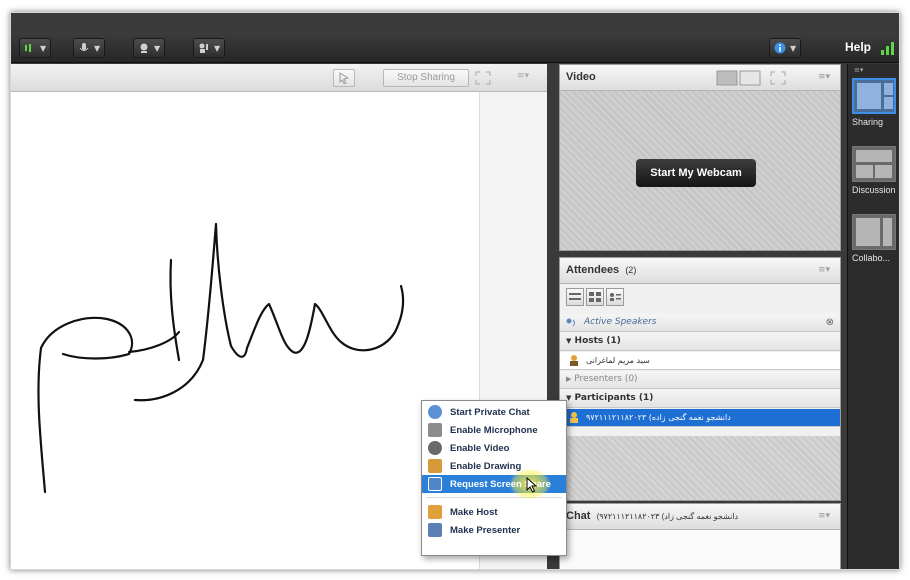 Image resolution: width=910 pixels, height=580 pixels. I want to click on grid-view-icon, so click(595, 297).